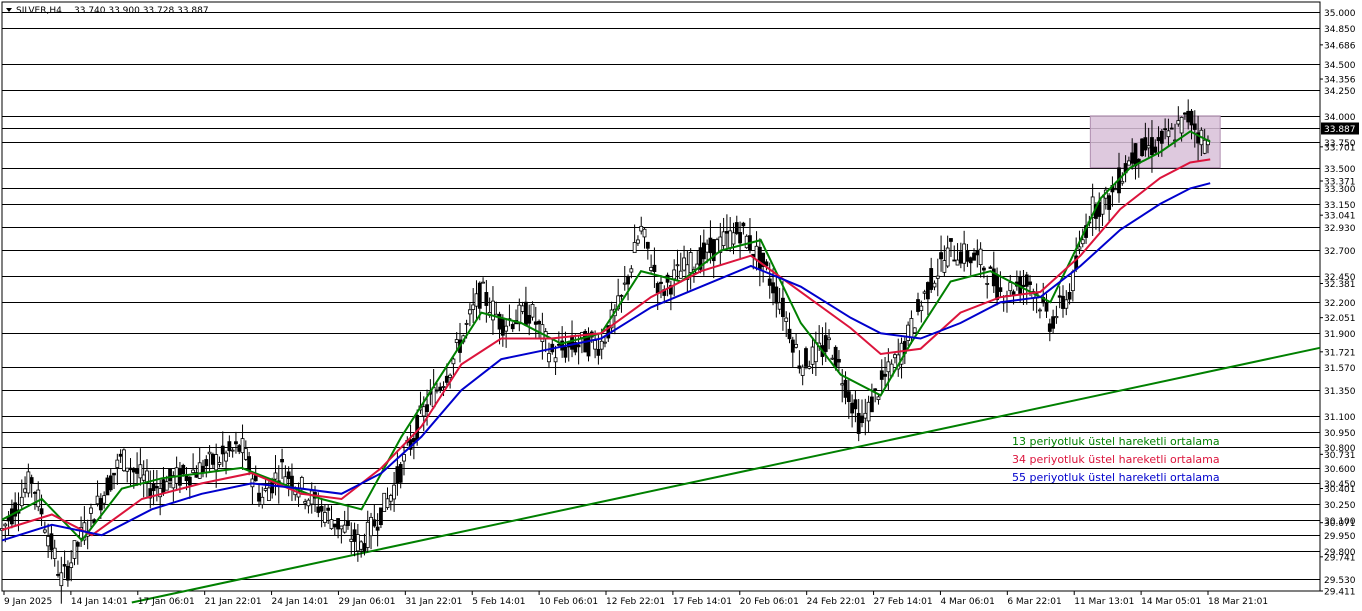 The width and height of the screenshot is (1362, 611). I want to click on y-tick-label: 31.721, so click(1340, 353).